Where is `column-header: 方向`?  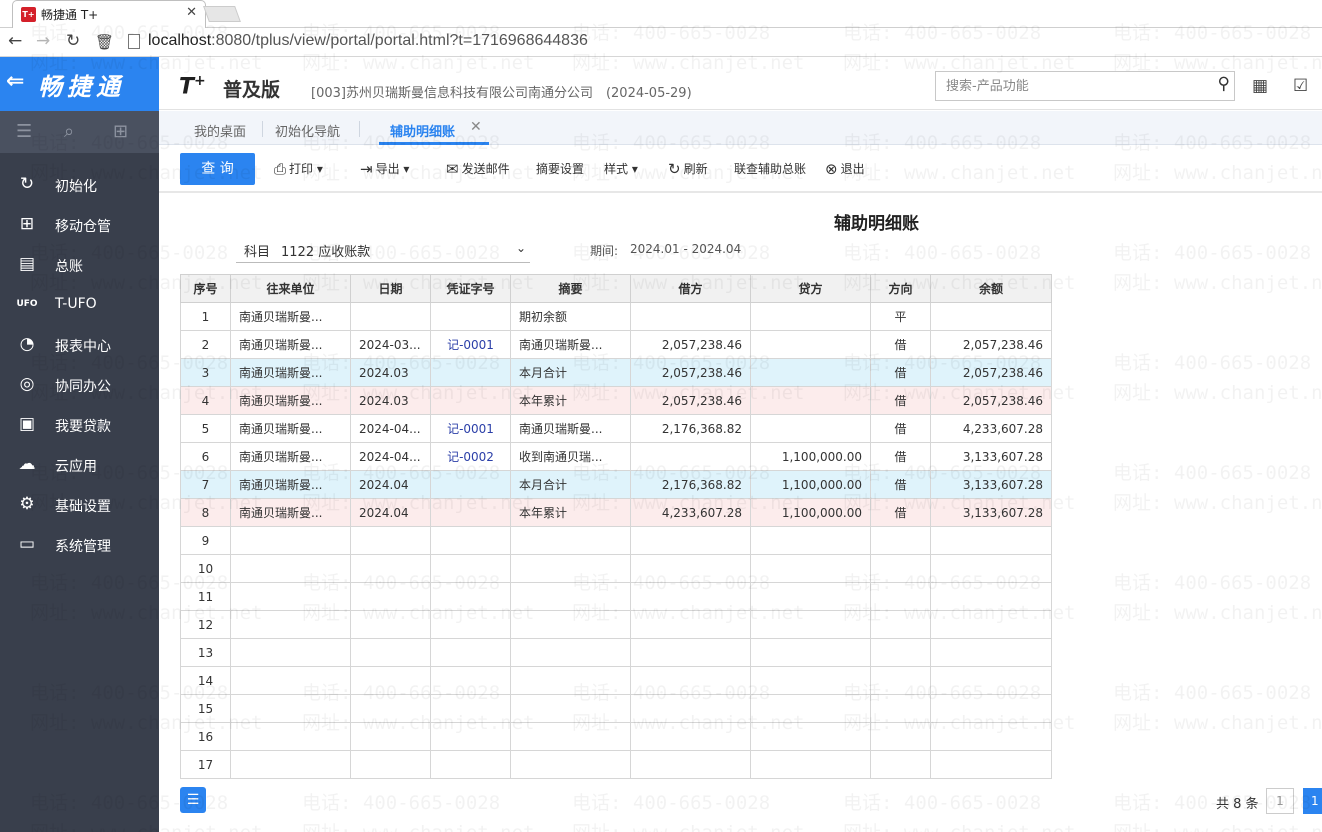
column-header: 方向 is located at coordinates (900, 288).